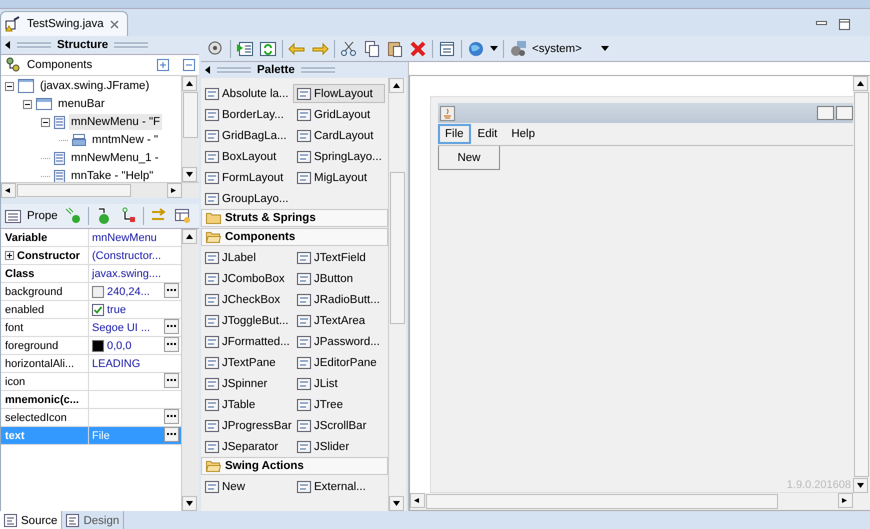 This screenshot has height=529, width=870. I want to click on refresh-icon, so click(268, 49).